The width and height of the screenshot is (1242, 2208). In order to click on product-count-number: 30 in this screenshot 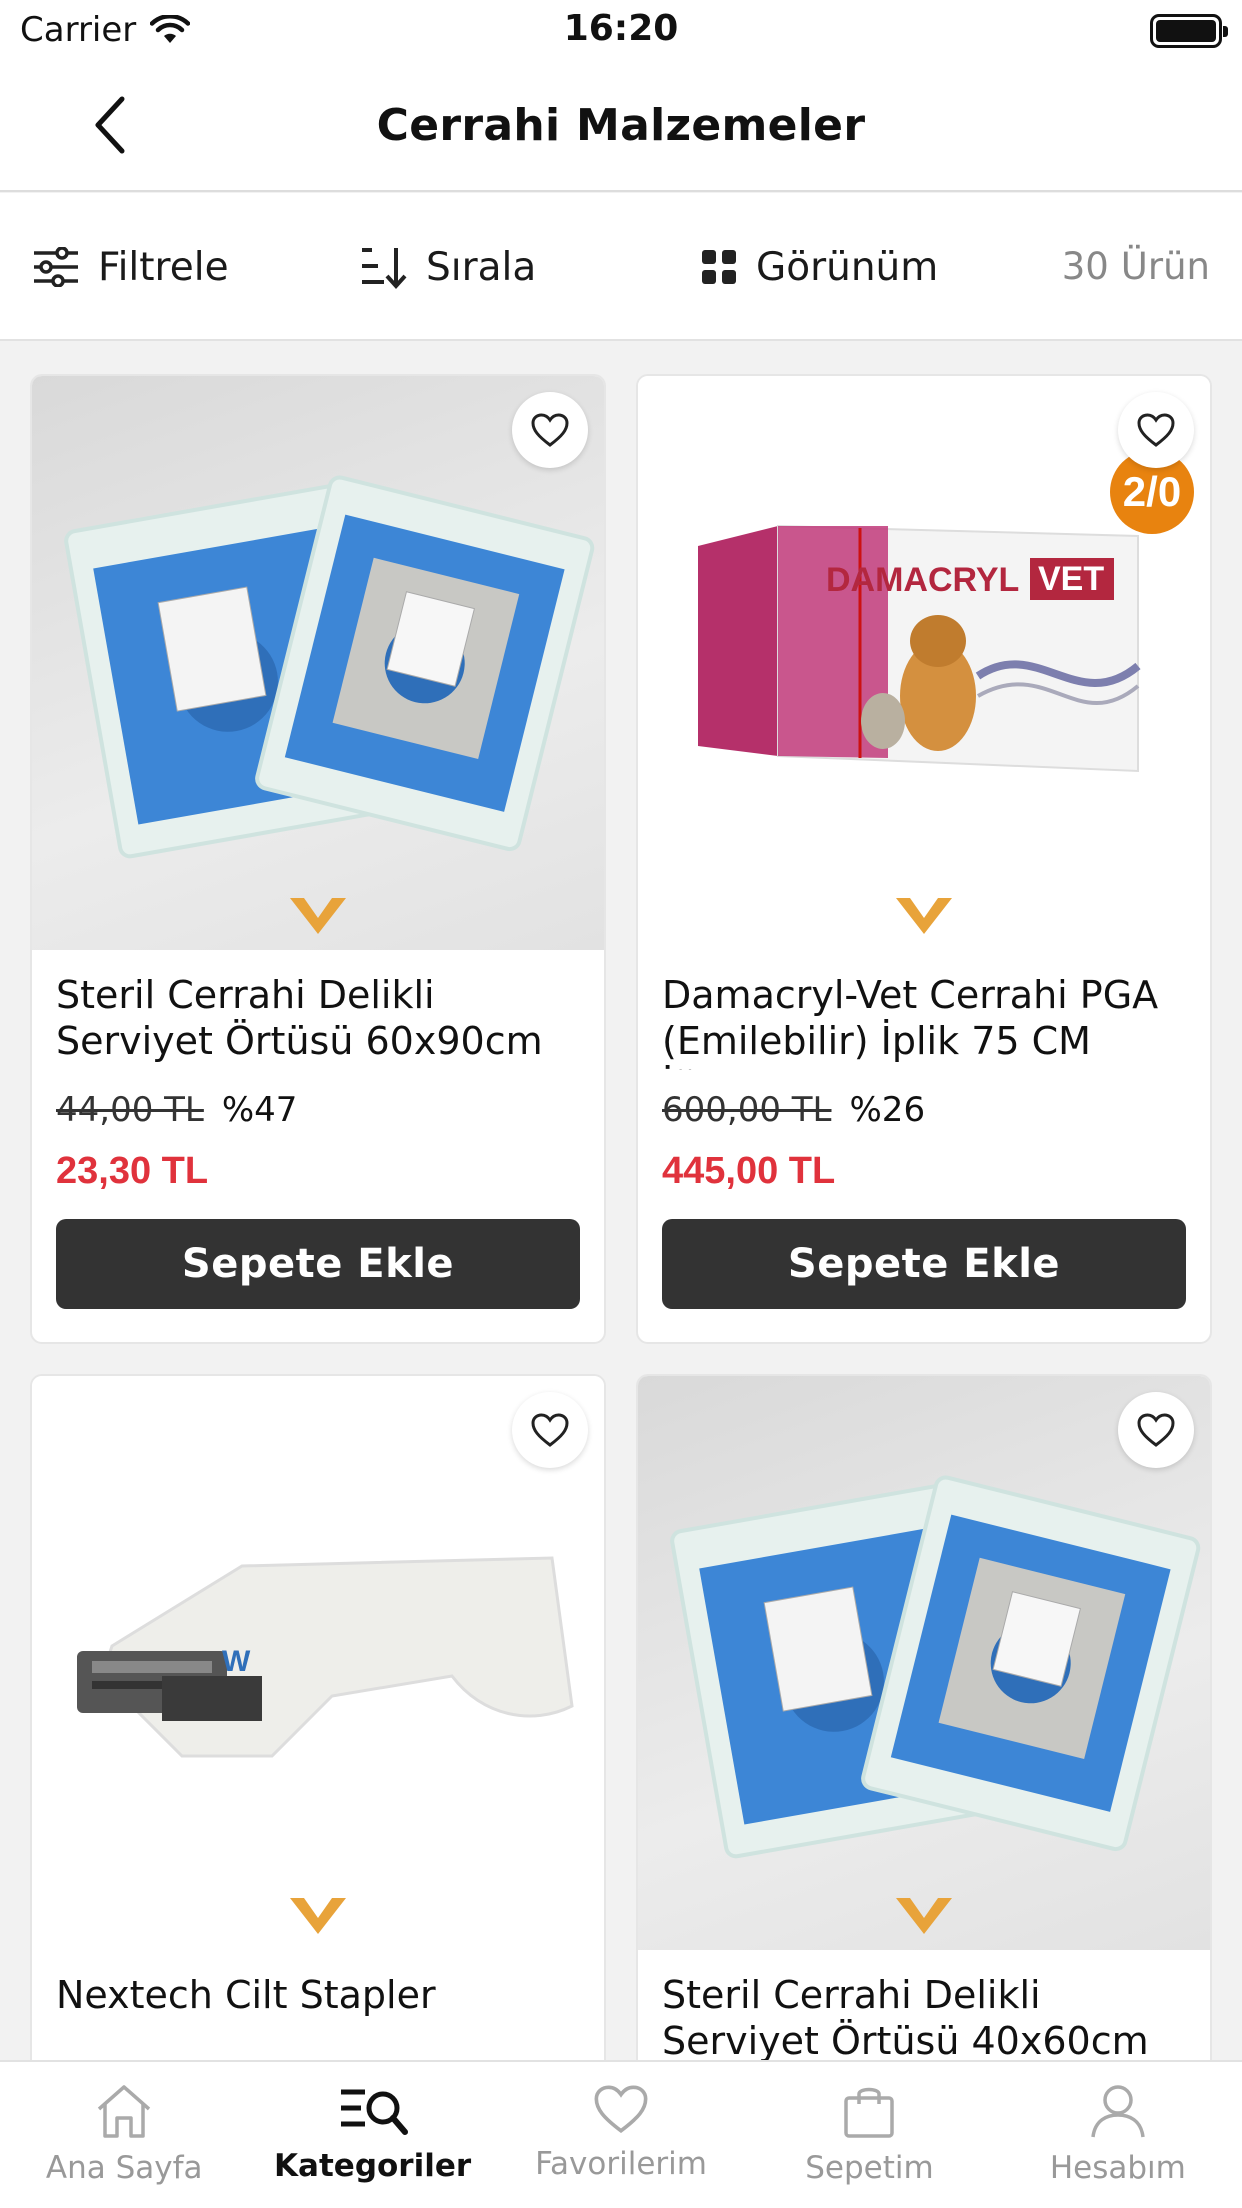, I will do `click(1085, 266)`.